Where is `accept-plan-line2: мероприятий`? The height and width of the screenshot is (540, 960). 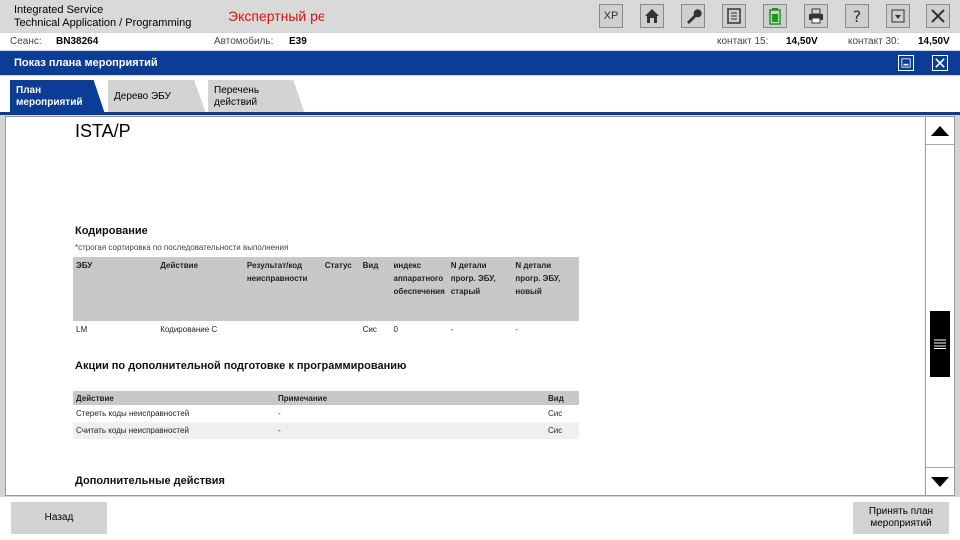
accept-plan-line2: мероприятий is located at coordinates (901, 523).